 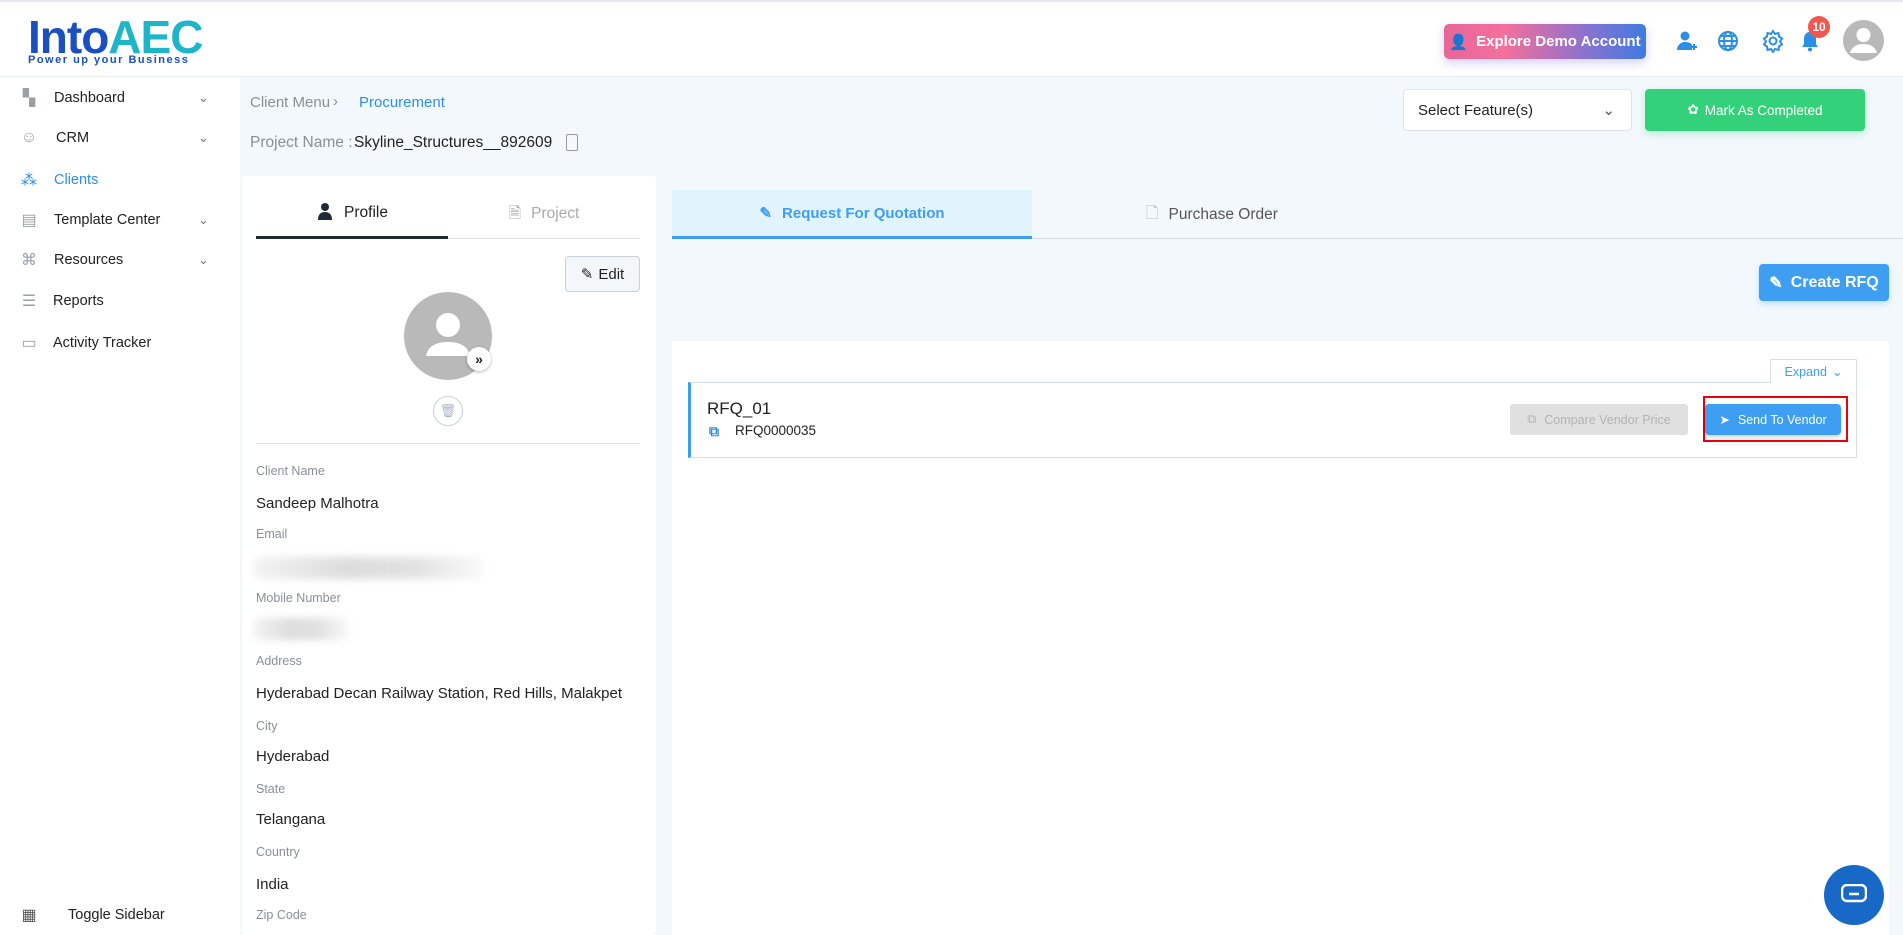 What do you see at coordinates (1724, 420) in the screenshot?
I see `send-icon: ➤` at bounding box center [1724, 420].